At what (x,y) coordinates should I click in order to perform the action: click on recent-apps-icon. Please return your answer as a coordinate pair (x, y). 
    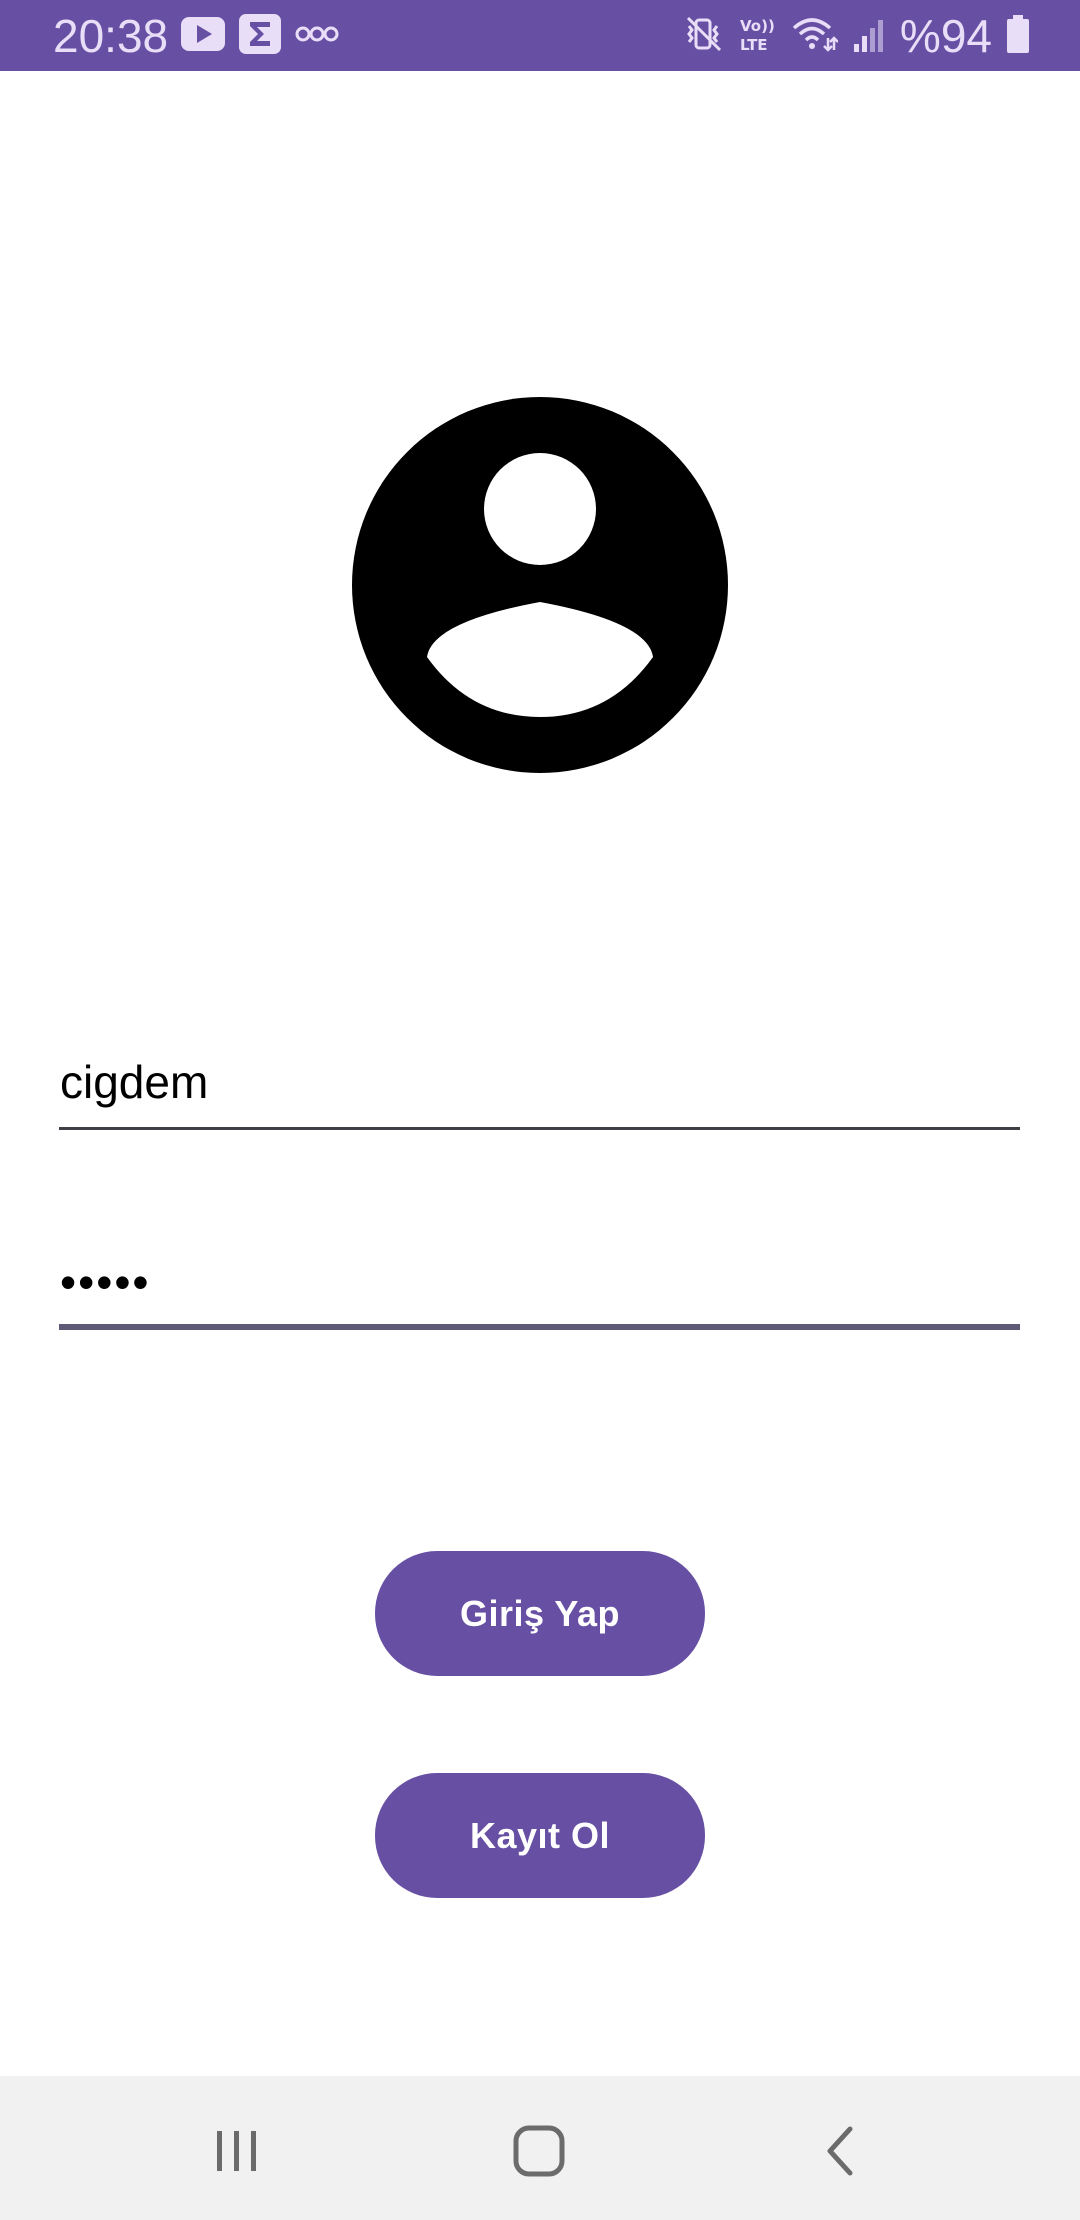
    Looking at the image, I should click on (237, 2151).